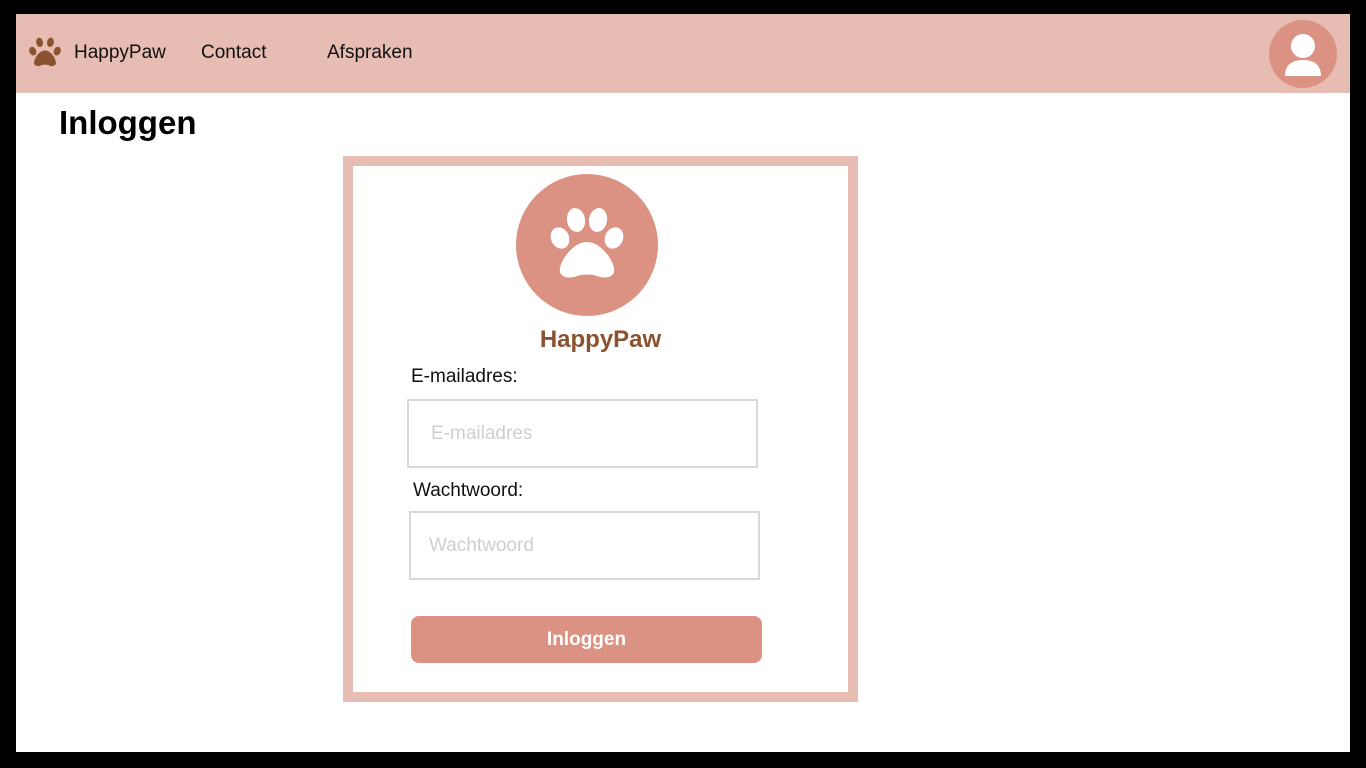  I want to click on top-navbar: HappyPaw Contact Afspraken, so click(683, 53).